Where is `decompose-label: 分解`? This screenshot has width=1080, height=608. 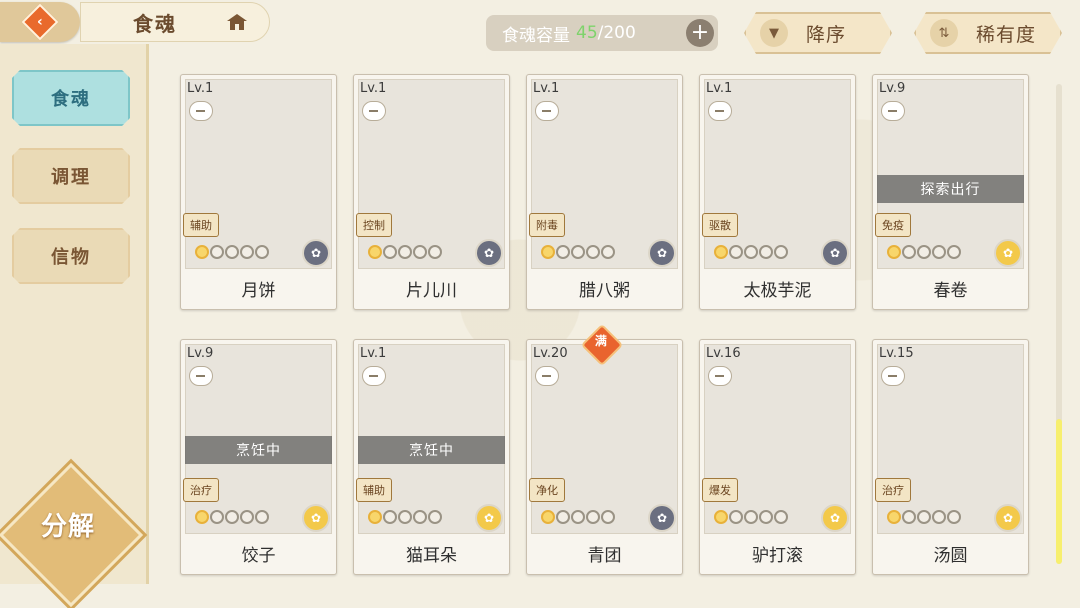 decompose-label: 分解 is located at coordinates (67, 527).